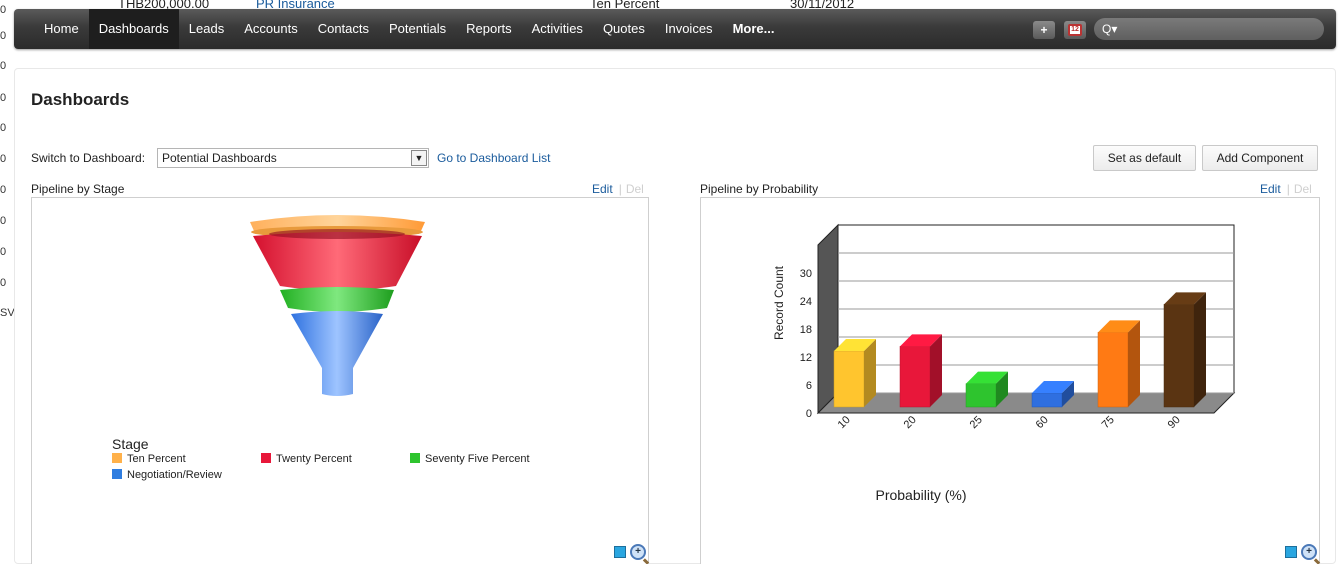  Describe the element at coordinates (489, 29) in the screenshot. I see `nav-tab-reports: Reports` at that location.